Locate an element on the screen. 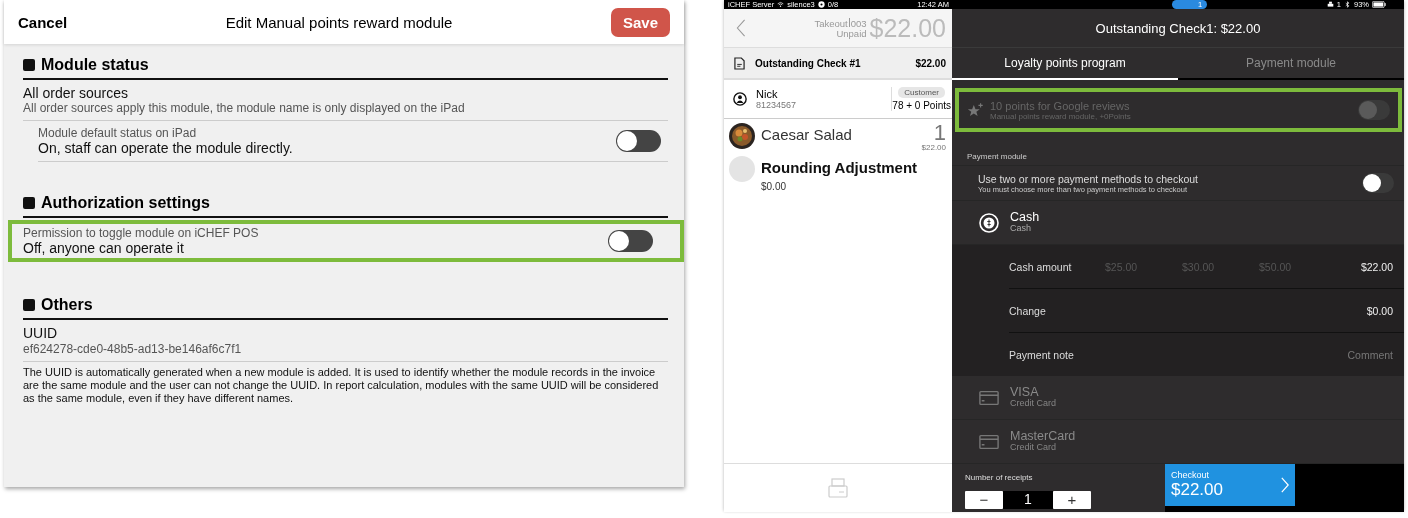 The image size is (1408, 518). field-label: Cash amount is located at coordinates (1041, 266).